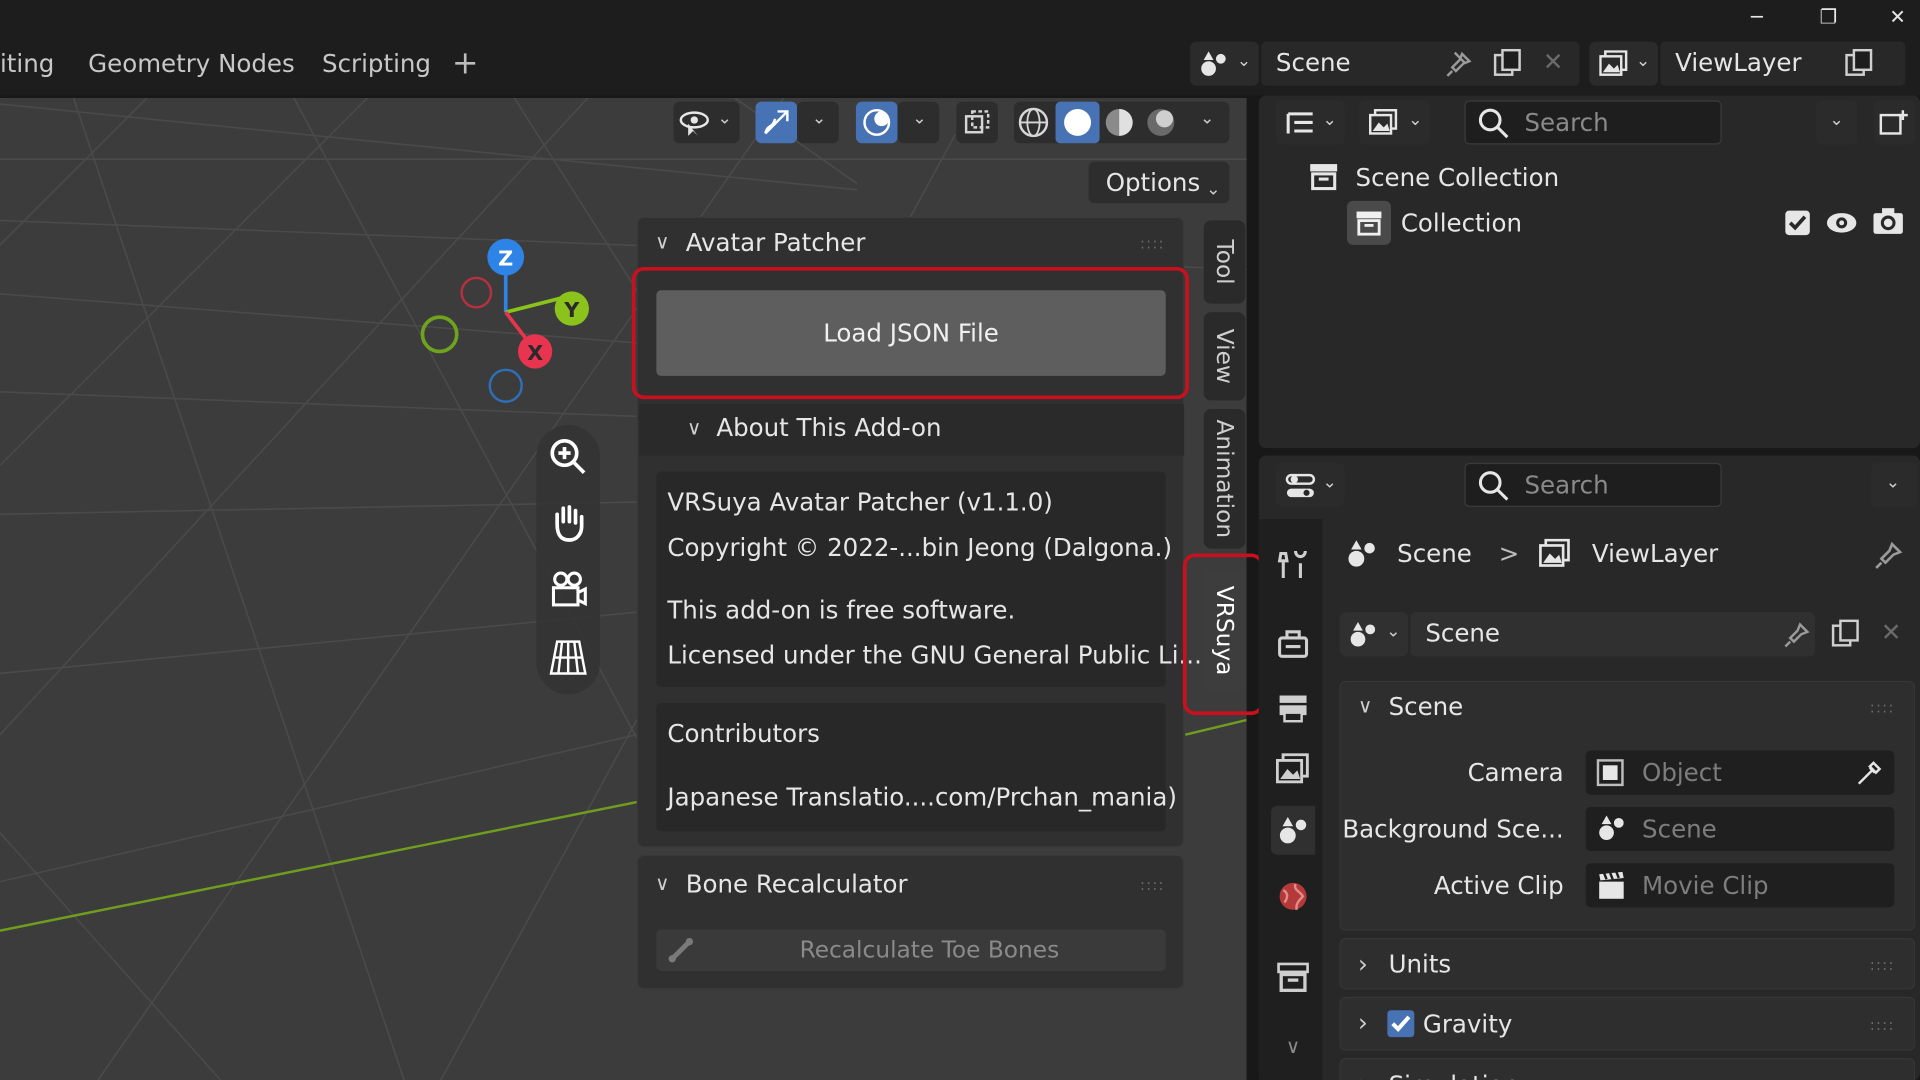 The image size is (1920, 1080). I want to click on properties-tab-scene, so click(1293, 830).